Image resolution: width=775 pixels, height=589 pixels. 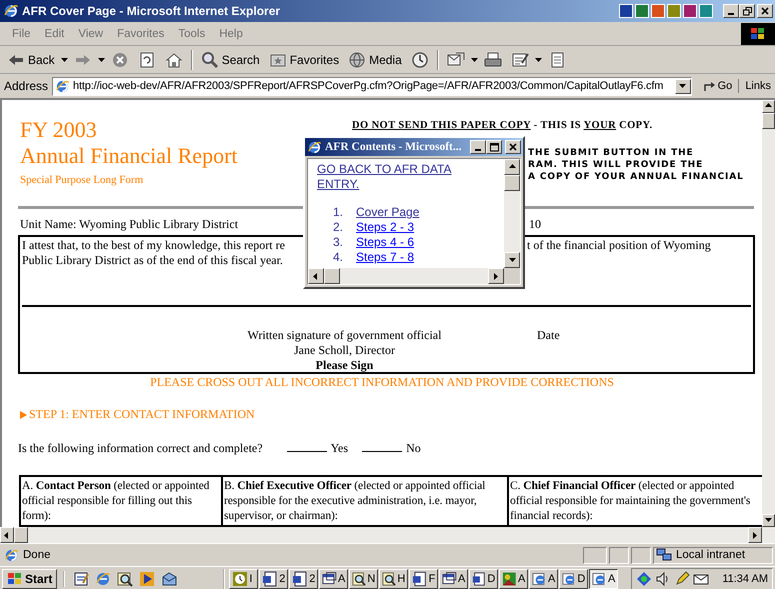 I want to click on instruction-text: A COPY OF YOUR ANNUAL FINANCIAL, so click(x=636, y=177).